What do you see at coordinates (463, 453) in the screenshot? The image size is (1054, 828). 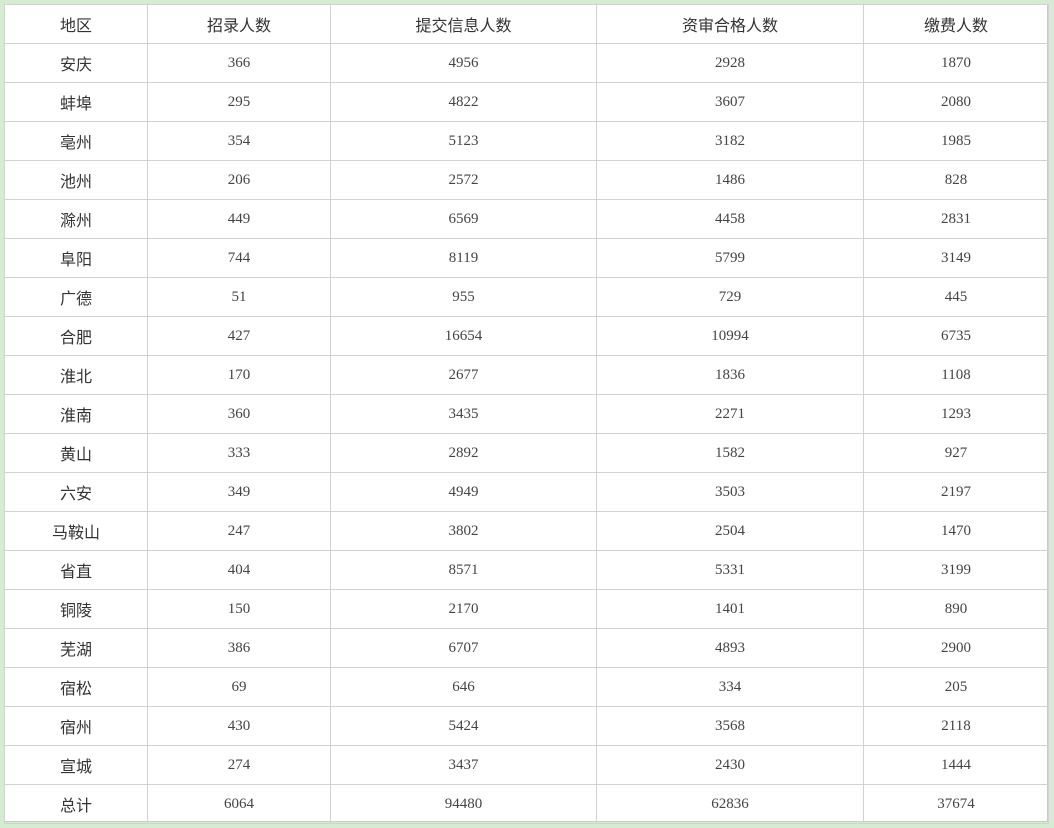 I see `cell-submitted: 2892` at bounding box center [463, 453].